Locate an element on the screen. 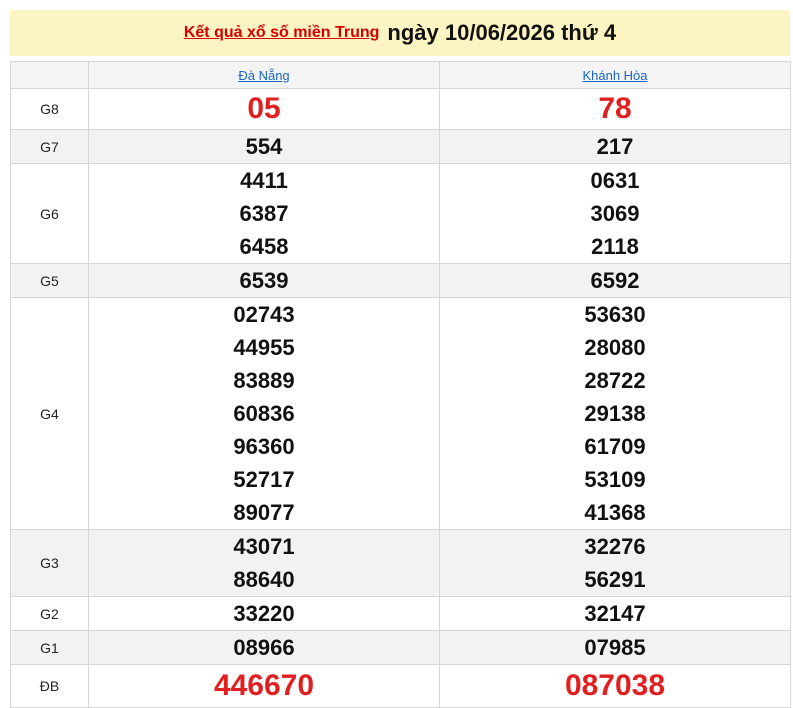  prize-number: 52717 is located at coordinates (264, 479).